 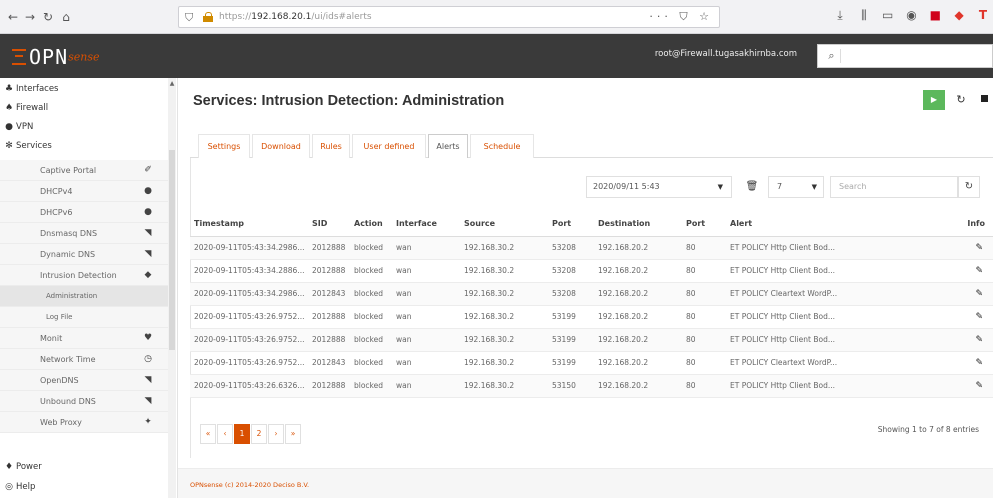 I want to click on column-header-alert: Alert, so click(x=796, y=224).